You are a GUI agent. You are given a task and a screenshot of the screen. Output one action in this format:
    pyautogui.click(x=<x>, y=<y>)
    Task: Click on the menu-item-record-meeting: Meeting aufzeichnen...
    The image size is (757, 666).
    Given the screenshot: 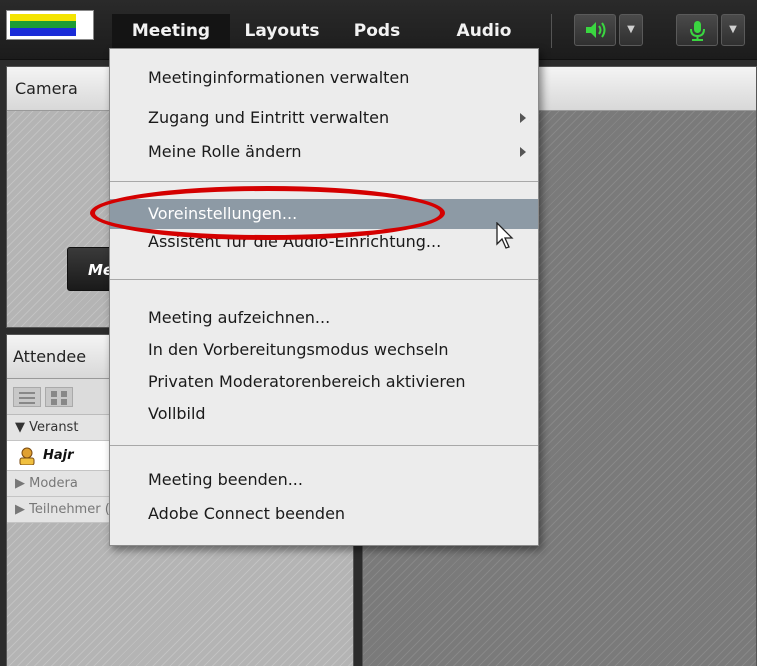 What is the action you would take?
    pyautogui.click(x=324, y=318)
    